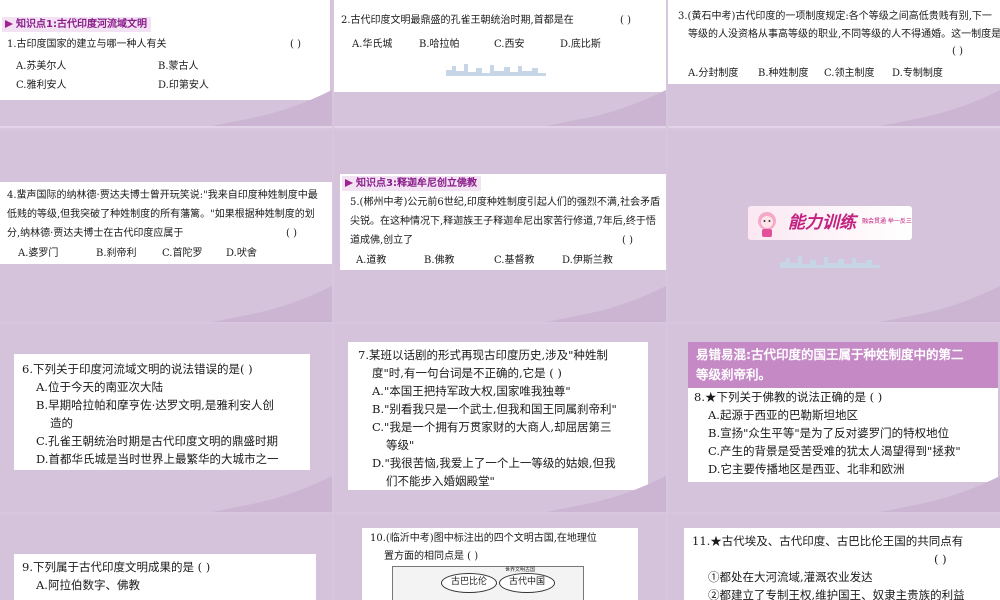 This screenshot has width=1000, height=600. I want to click on option-a: A.道教, so click(371, 260).